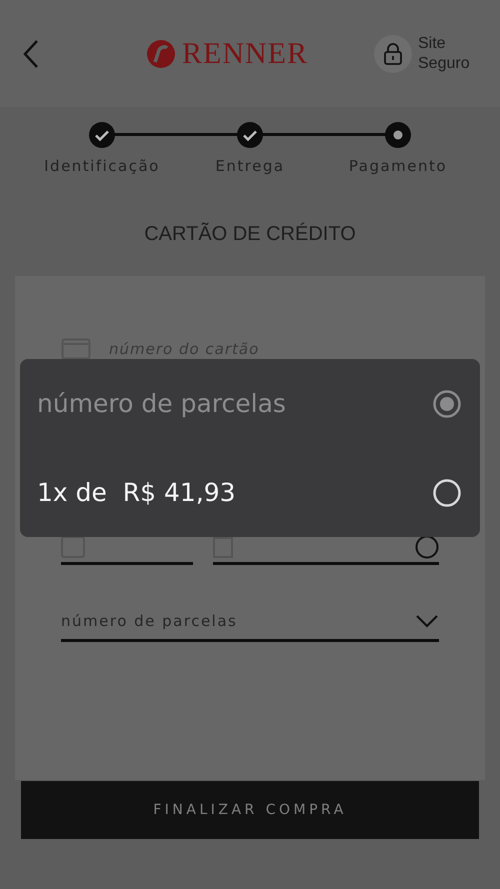 The image size is (500, 889). Describe the element at coordinates (250, 234) in the screenshot. I see `section-title: CARTÃO DE CRÉDITO` at that location.